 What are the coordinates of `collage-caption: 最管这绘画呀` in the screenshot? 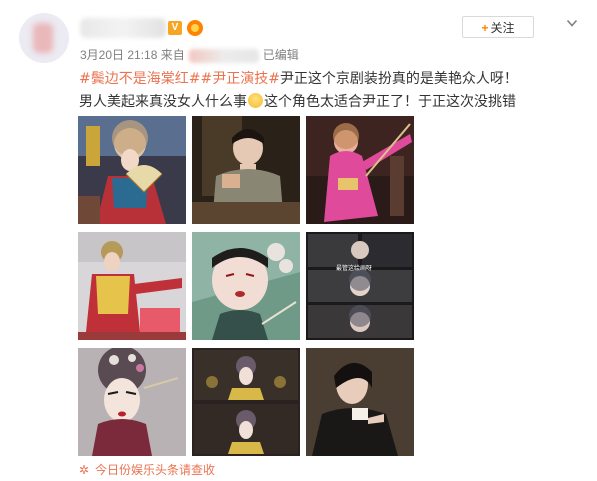 It's located at (354, 268).